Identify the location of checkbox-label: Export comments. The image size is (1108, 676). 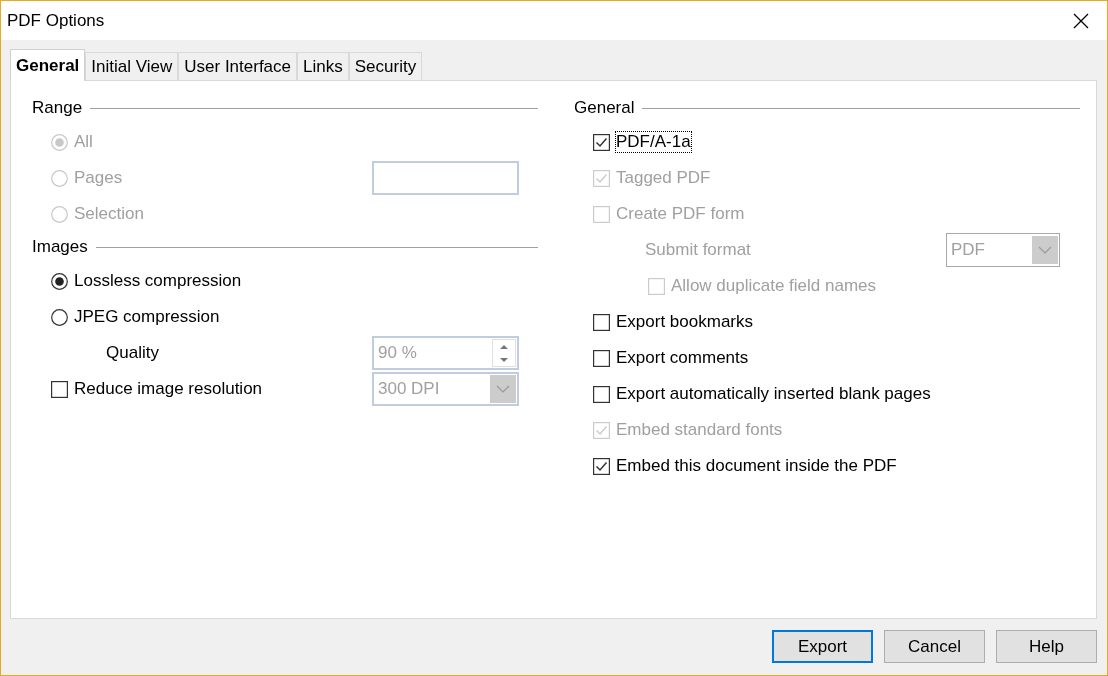
(682, 358).